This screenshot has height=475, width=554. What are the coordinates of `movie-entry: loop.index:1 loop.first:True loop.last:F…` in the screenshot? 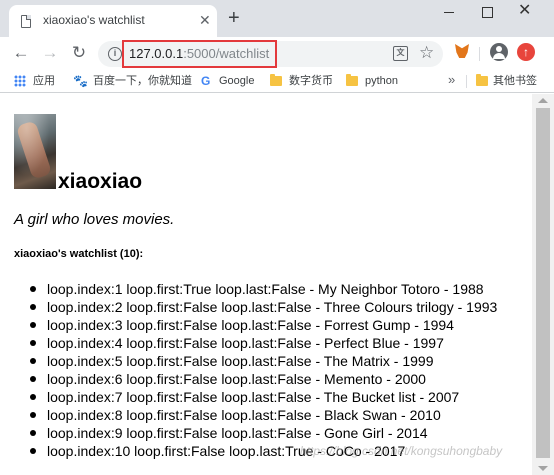 It's located at (265, 289).